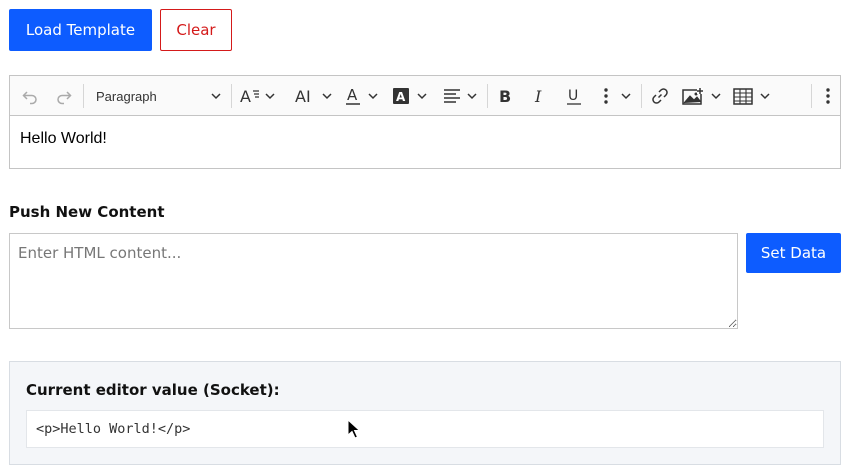  What do you see at coordinates (754, 96) in the screenshot?
I see `insert-table-icon` at bounding box center [754, 96].